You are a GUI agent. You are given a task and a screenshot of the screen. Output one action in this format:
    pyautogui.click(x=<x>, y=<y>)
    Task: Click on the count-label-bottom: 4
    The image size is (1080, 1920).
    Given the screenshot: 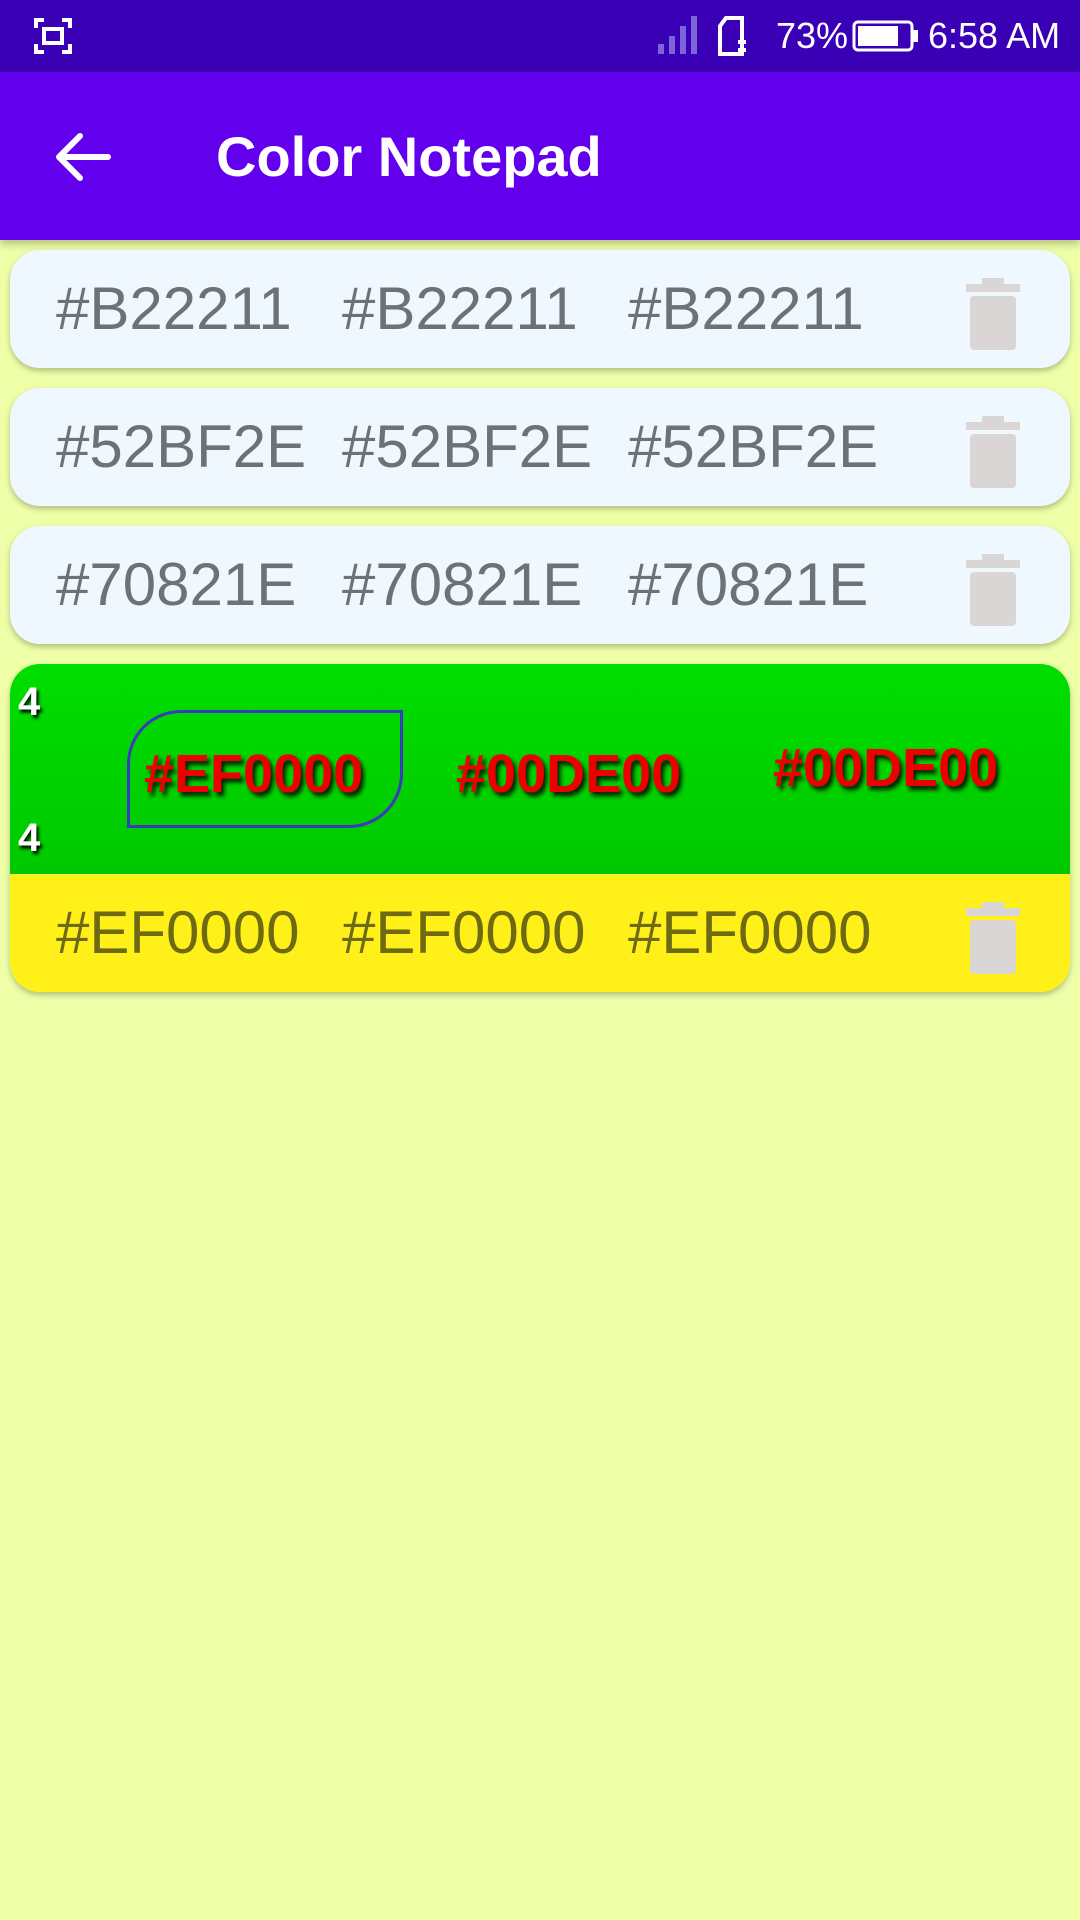 What is the action you would take?
    pyautogui.click(x=29, y=838)
    